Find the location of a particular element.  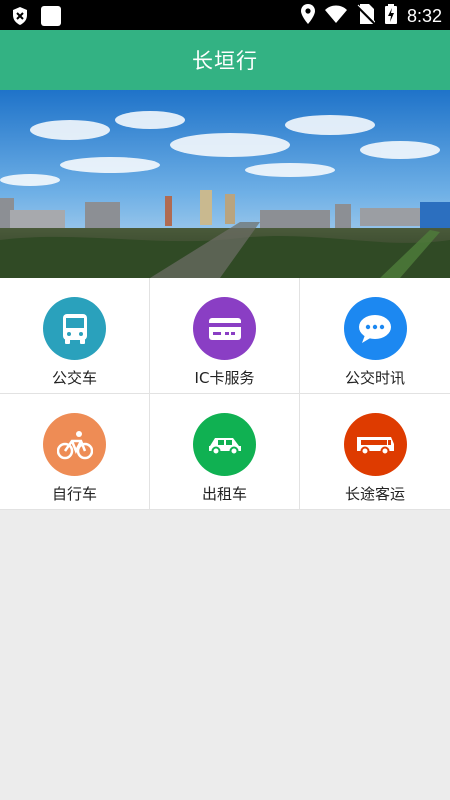

menu-item-bicycle: 自行车 is located at coordinates (75, 452).